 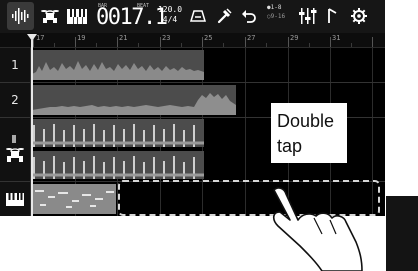 I want to click on tools-button, so click(x=224, y=16).